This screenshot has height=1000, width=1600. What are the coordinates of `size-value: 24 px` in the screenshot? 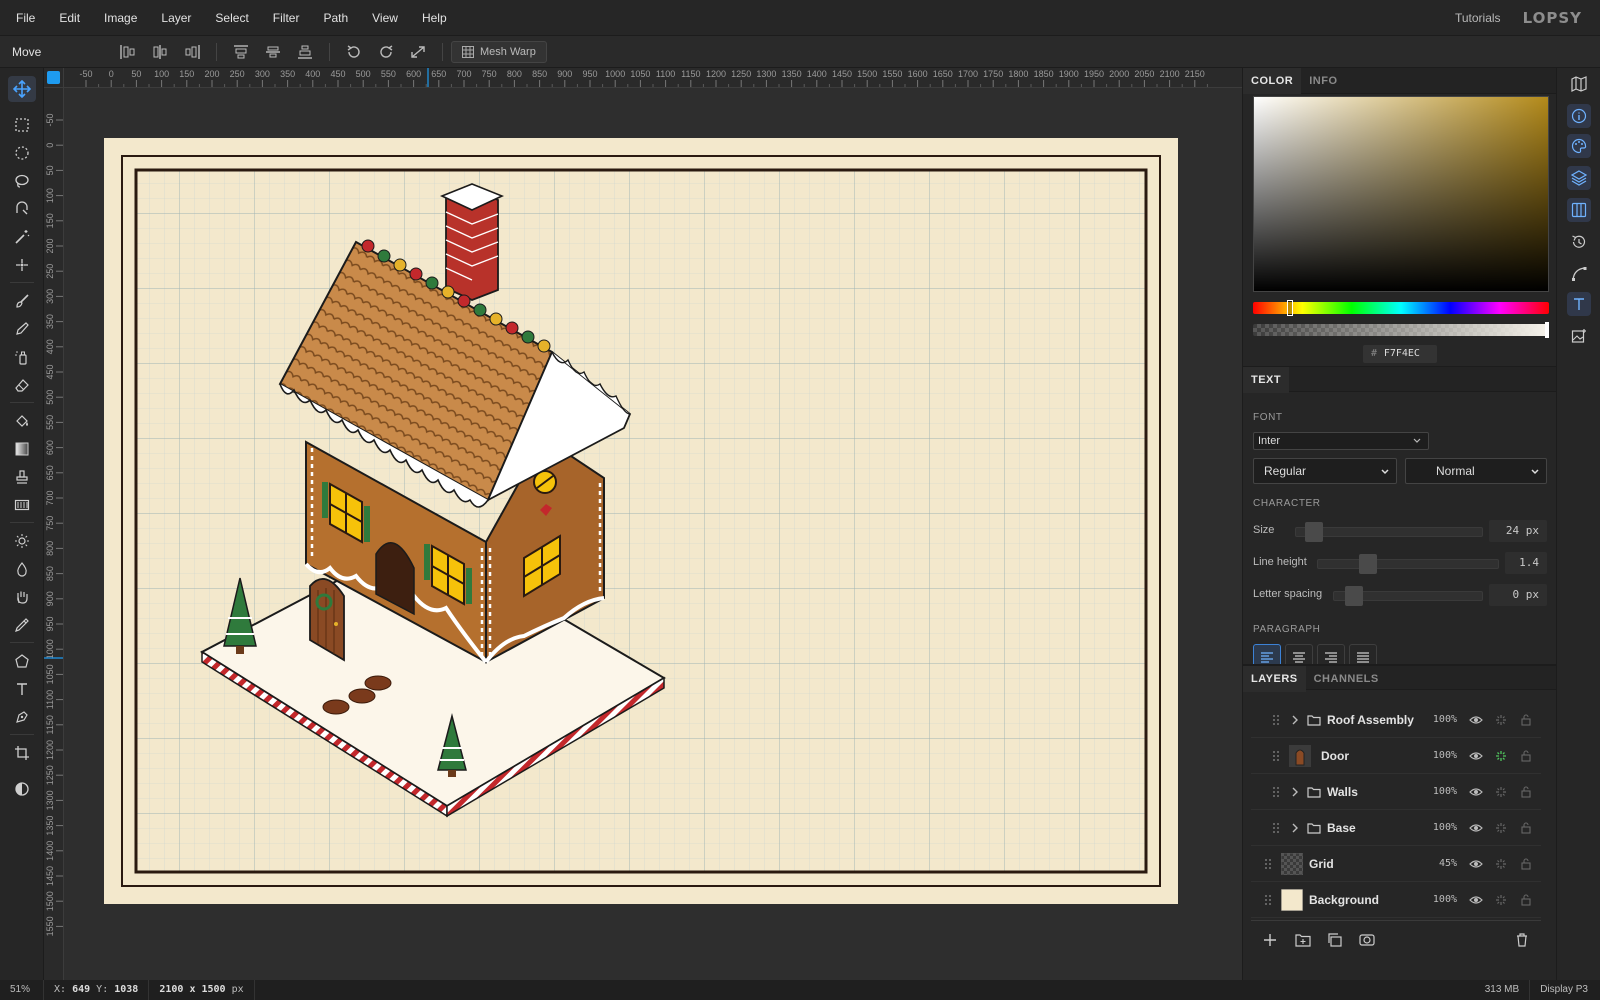 It's located at (1518, 531).